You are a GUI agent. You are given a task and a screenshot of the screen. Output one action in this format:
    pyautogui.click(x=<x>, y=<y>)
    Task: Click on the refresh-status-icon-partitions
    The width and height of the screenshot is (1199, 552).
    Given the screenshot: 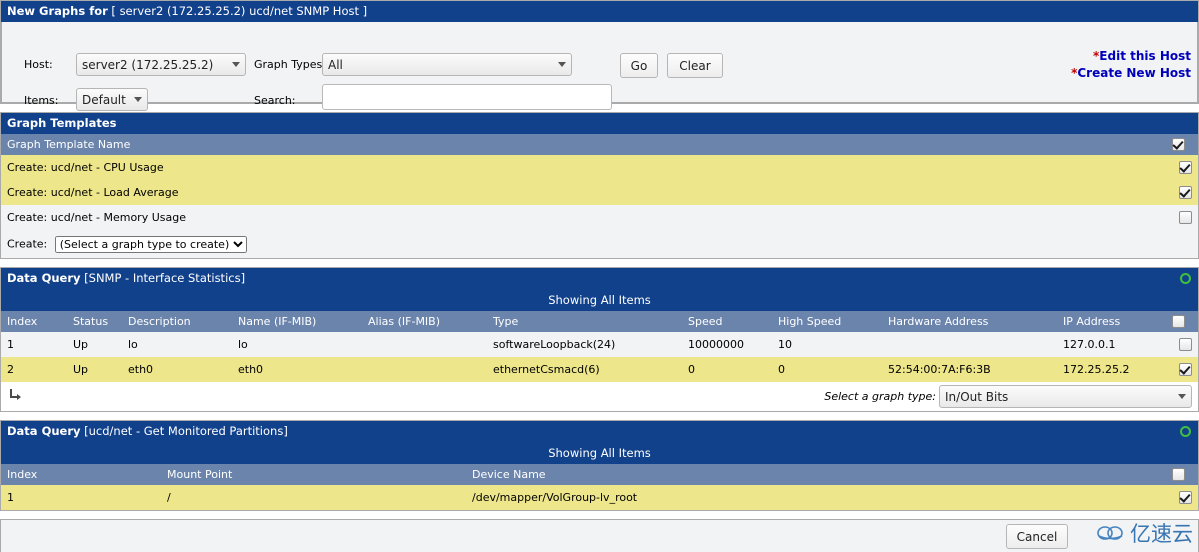 What is the action you would take?
    pyautogui.click(x=1185, y=431)
    